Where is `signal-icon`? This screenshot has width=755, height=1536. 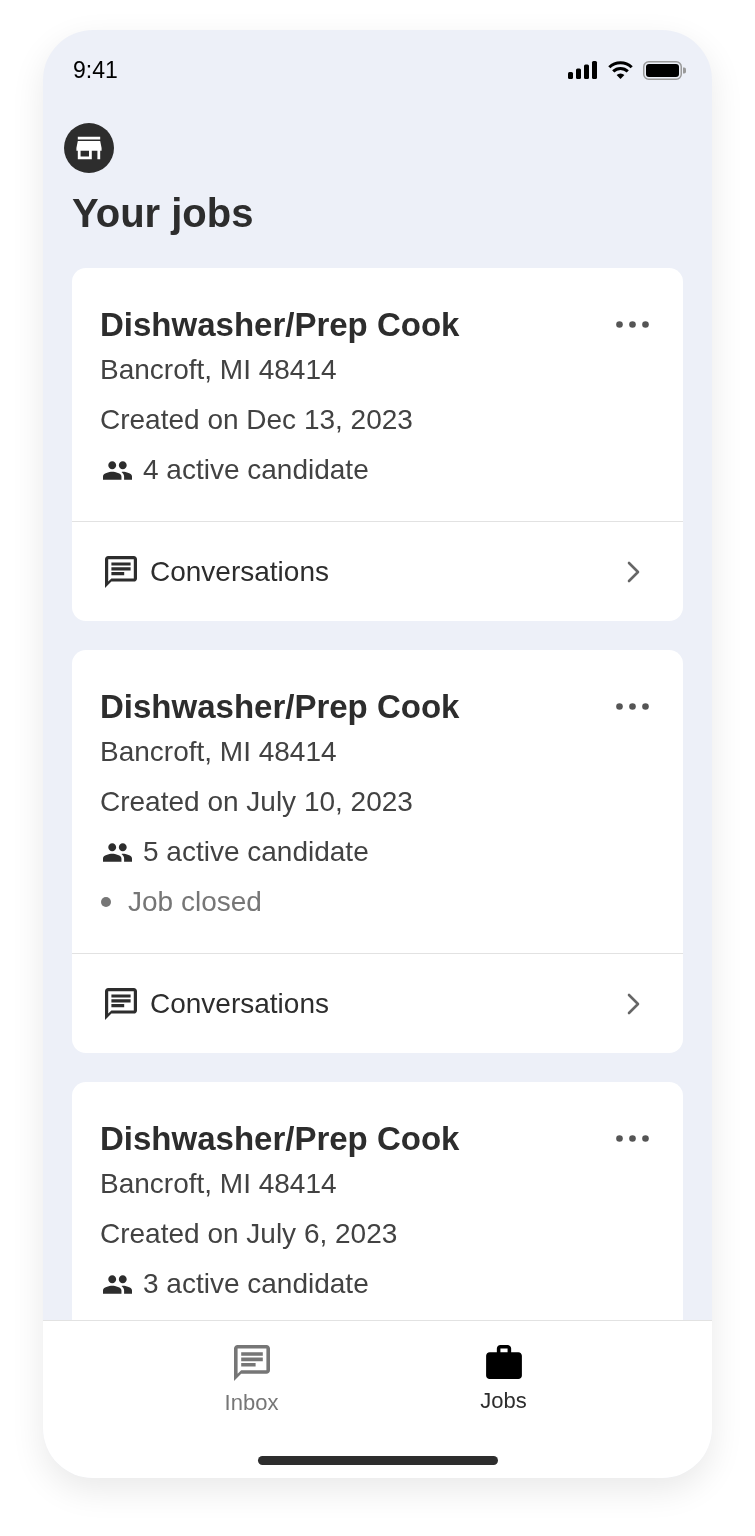 signal-icon is located at coordinates (583, 70).